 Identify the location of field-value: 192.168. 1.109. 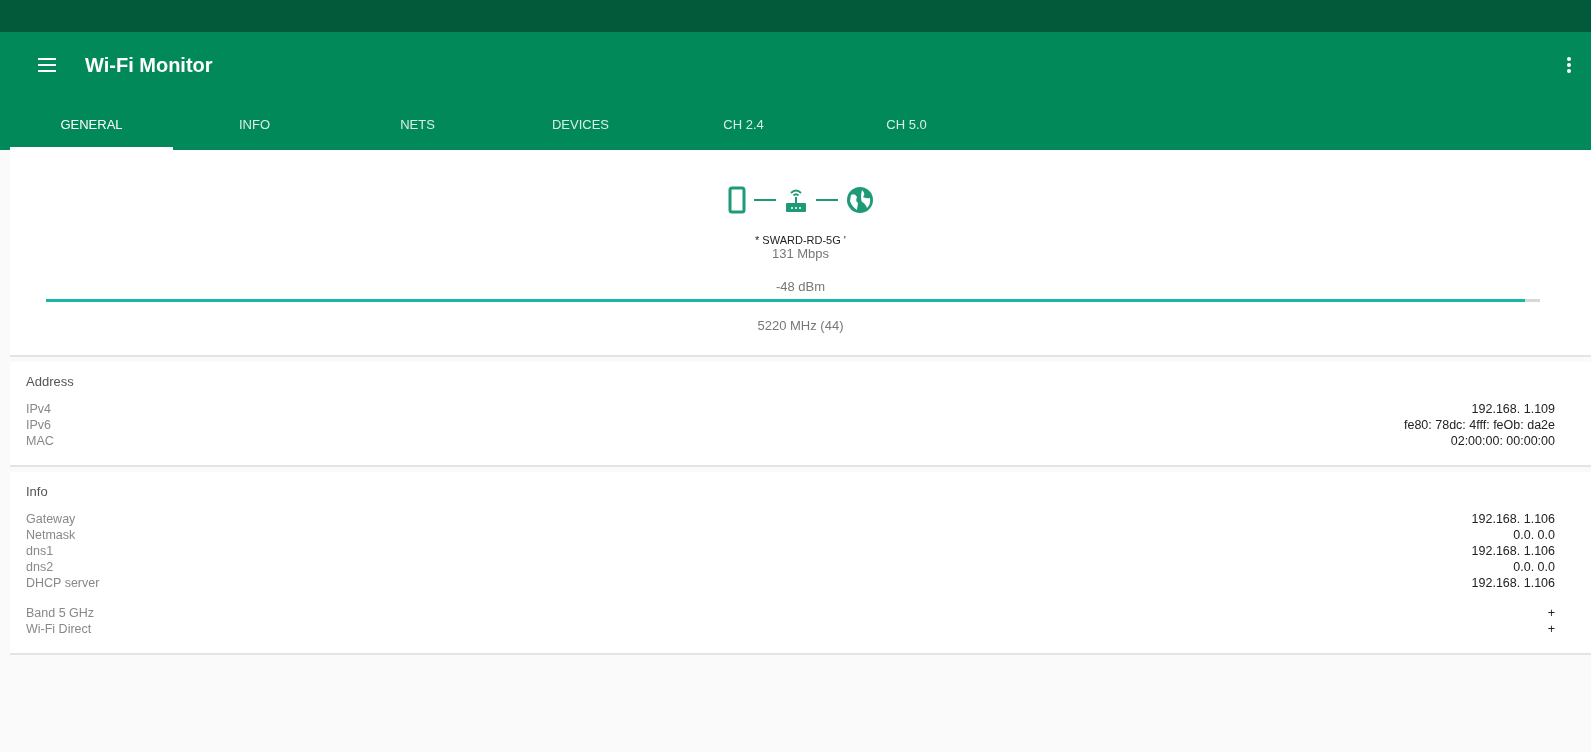
(1513, 409).